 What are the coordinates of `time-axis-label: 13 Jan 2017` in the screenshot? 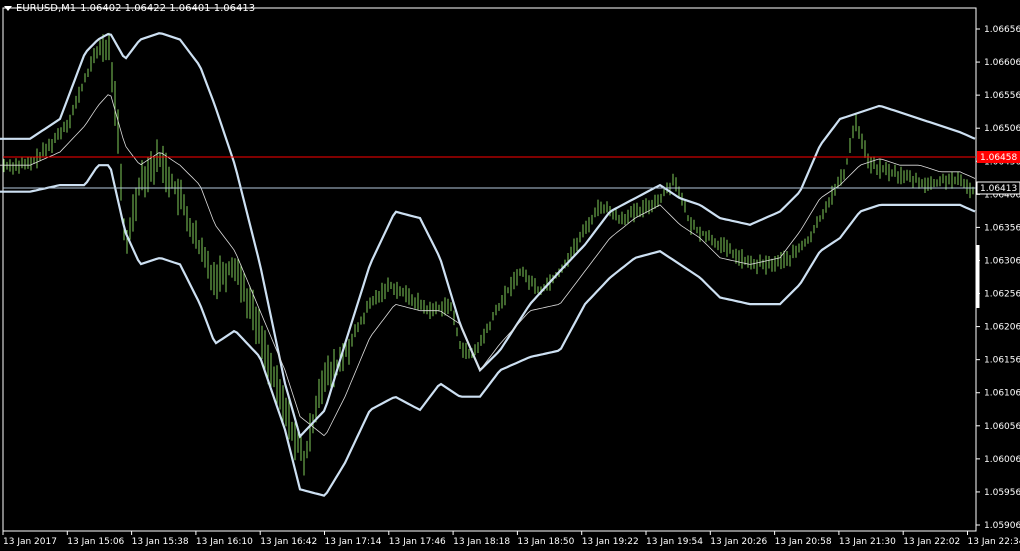 It's located at (30, 542).